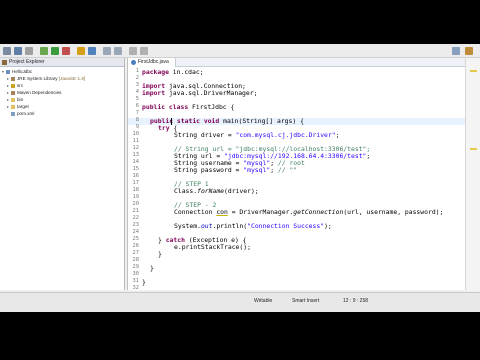 This screenshot has width=480, height=360. What do you see at coordinates (136, 155) in the screenshot?
I see `line-number: 13` at bounding box center [136, 155].